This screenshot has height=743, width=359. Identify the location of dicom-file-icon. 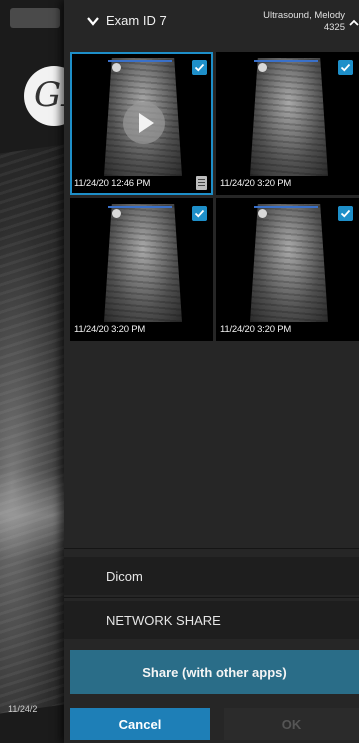
(201, 183).